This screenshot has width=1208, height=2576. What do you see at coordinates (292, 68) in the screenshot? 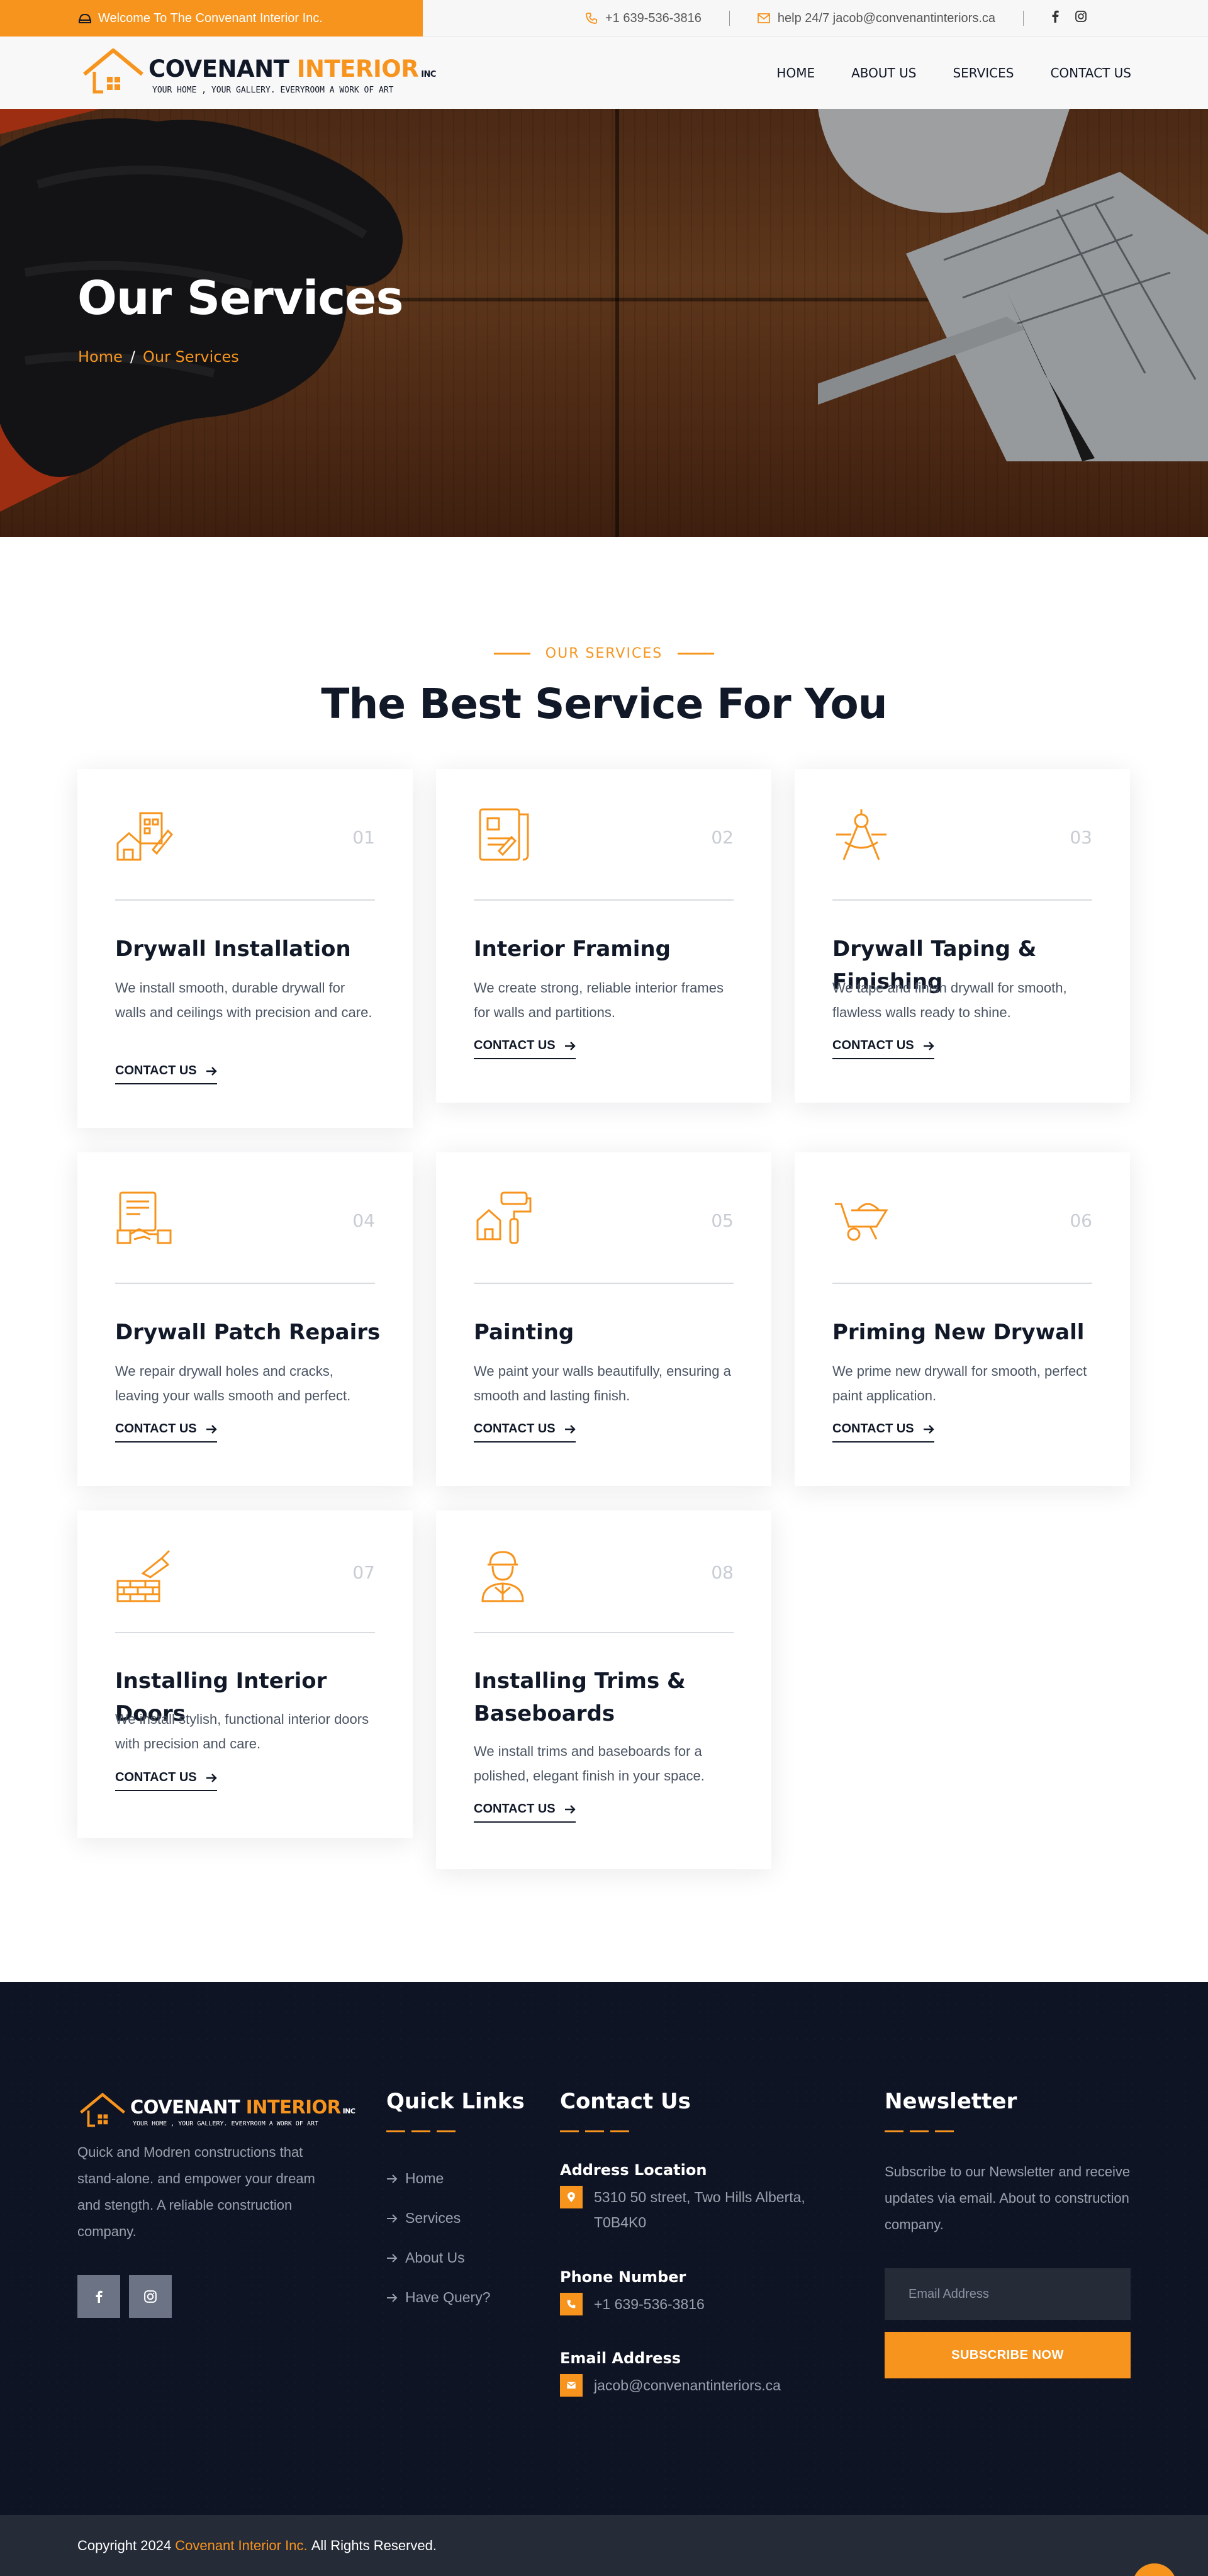
I see `logo-wordmark: COVENANT INTERIOR INC` at bounding box center [292, 68].